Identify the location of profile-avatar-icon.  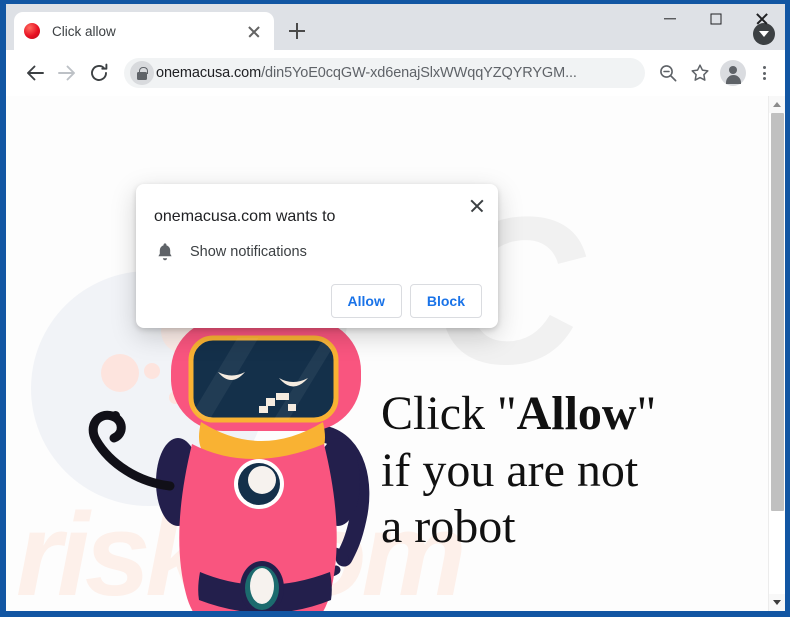
(733, 73).